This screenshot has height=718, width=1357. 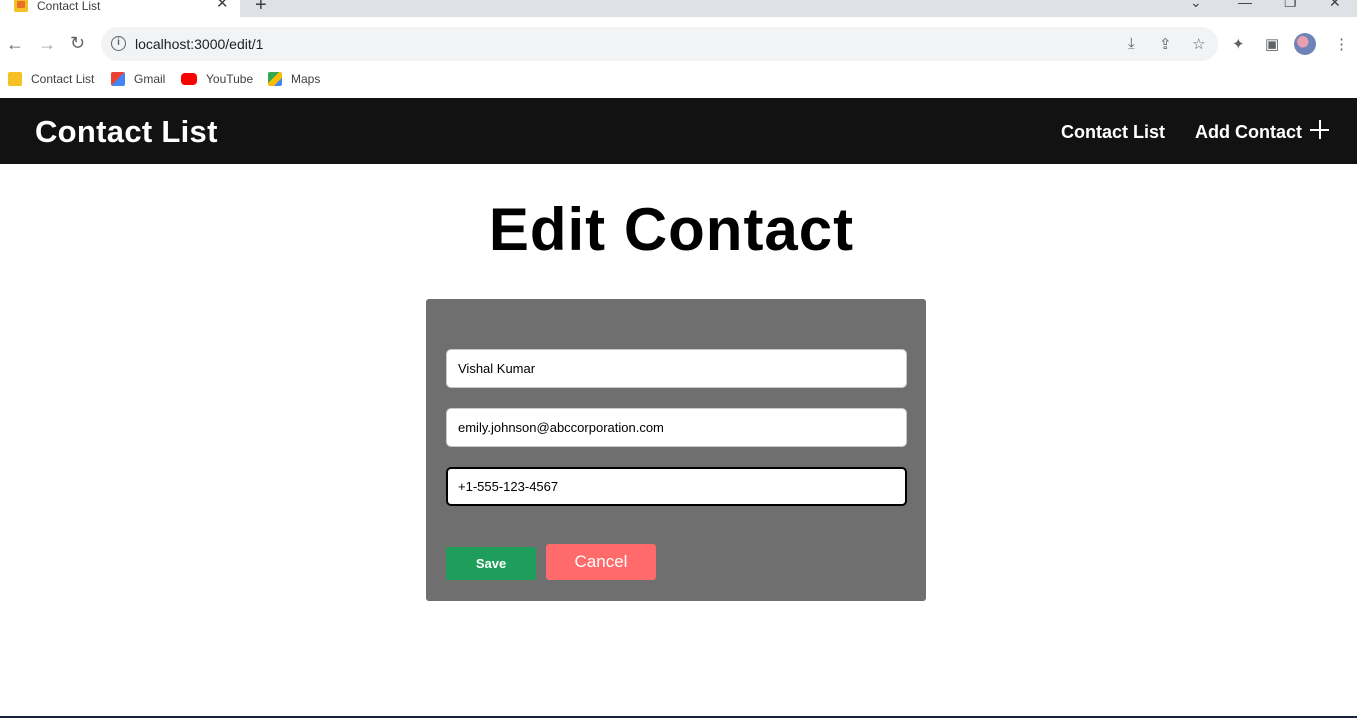 What do you see at coordinates (659, 44) in the screenshot?
I see `address-bar: i localhost:3000/edit/1 ⤓ ⇪ ☆` at bounding box center [659, 44].